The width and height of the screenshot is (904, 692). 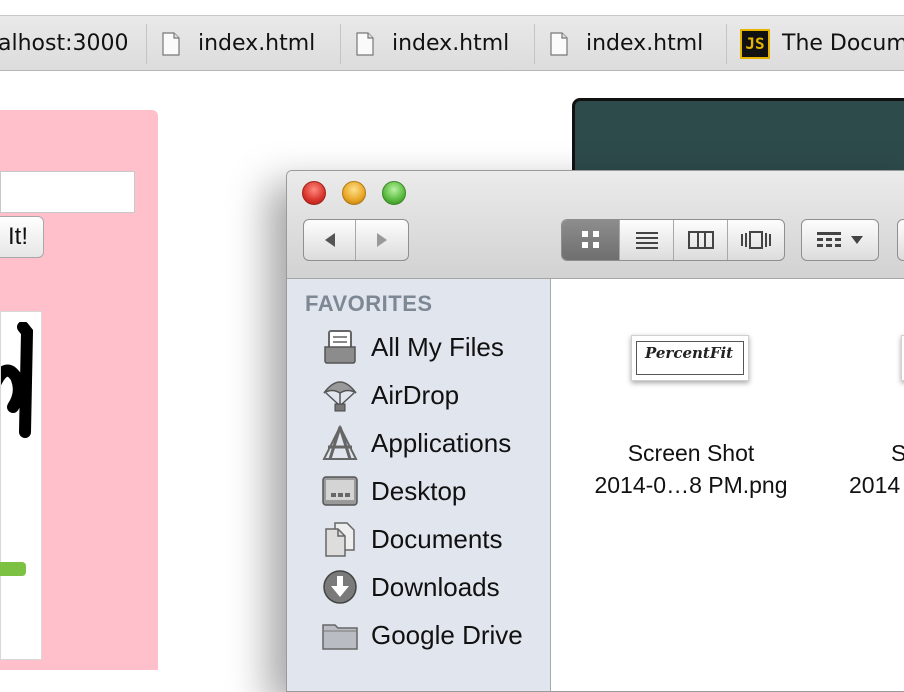 I want to click on sidebar-item-label: All My Files, so click(x=437, y=346).